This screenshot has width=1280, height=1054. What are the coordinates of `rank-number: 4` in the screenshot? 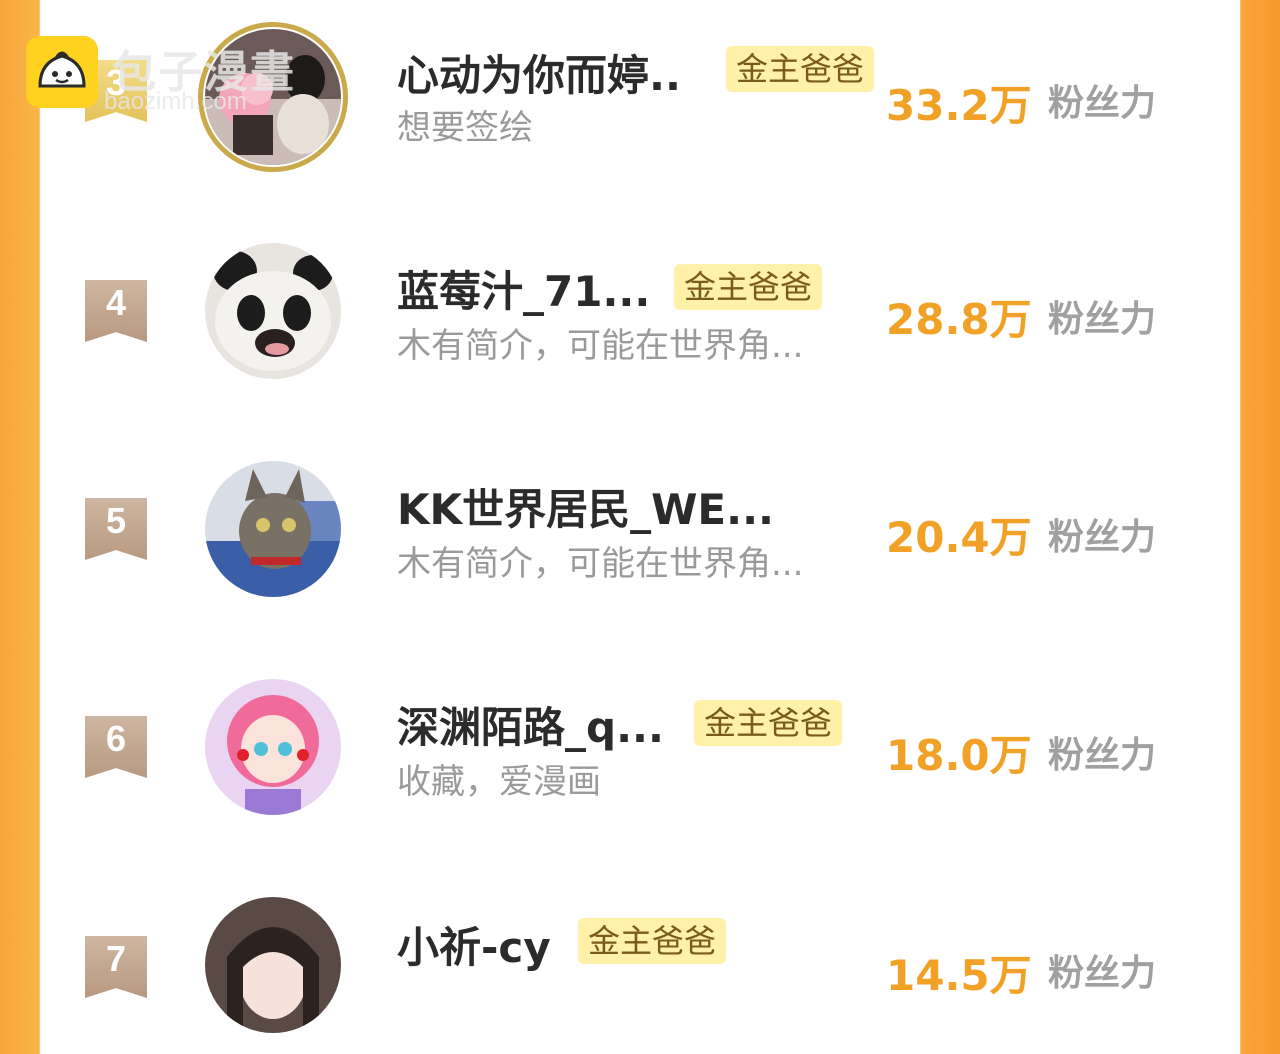 It's located at (116, 302).